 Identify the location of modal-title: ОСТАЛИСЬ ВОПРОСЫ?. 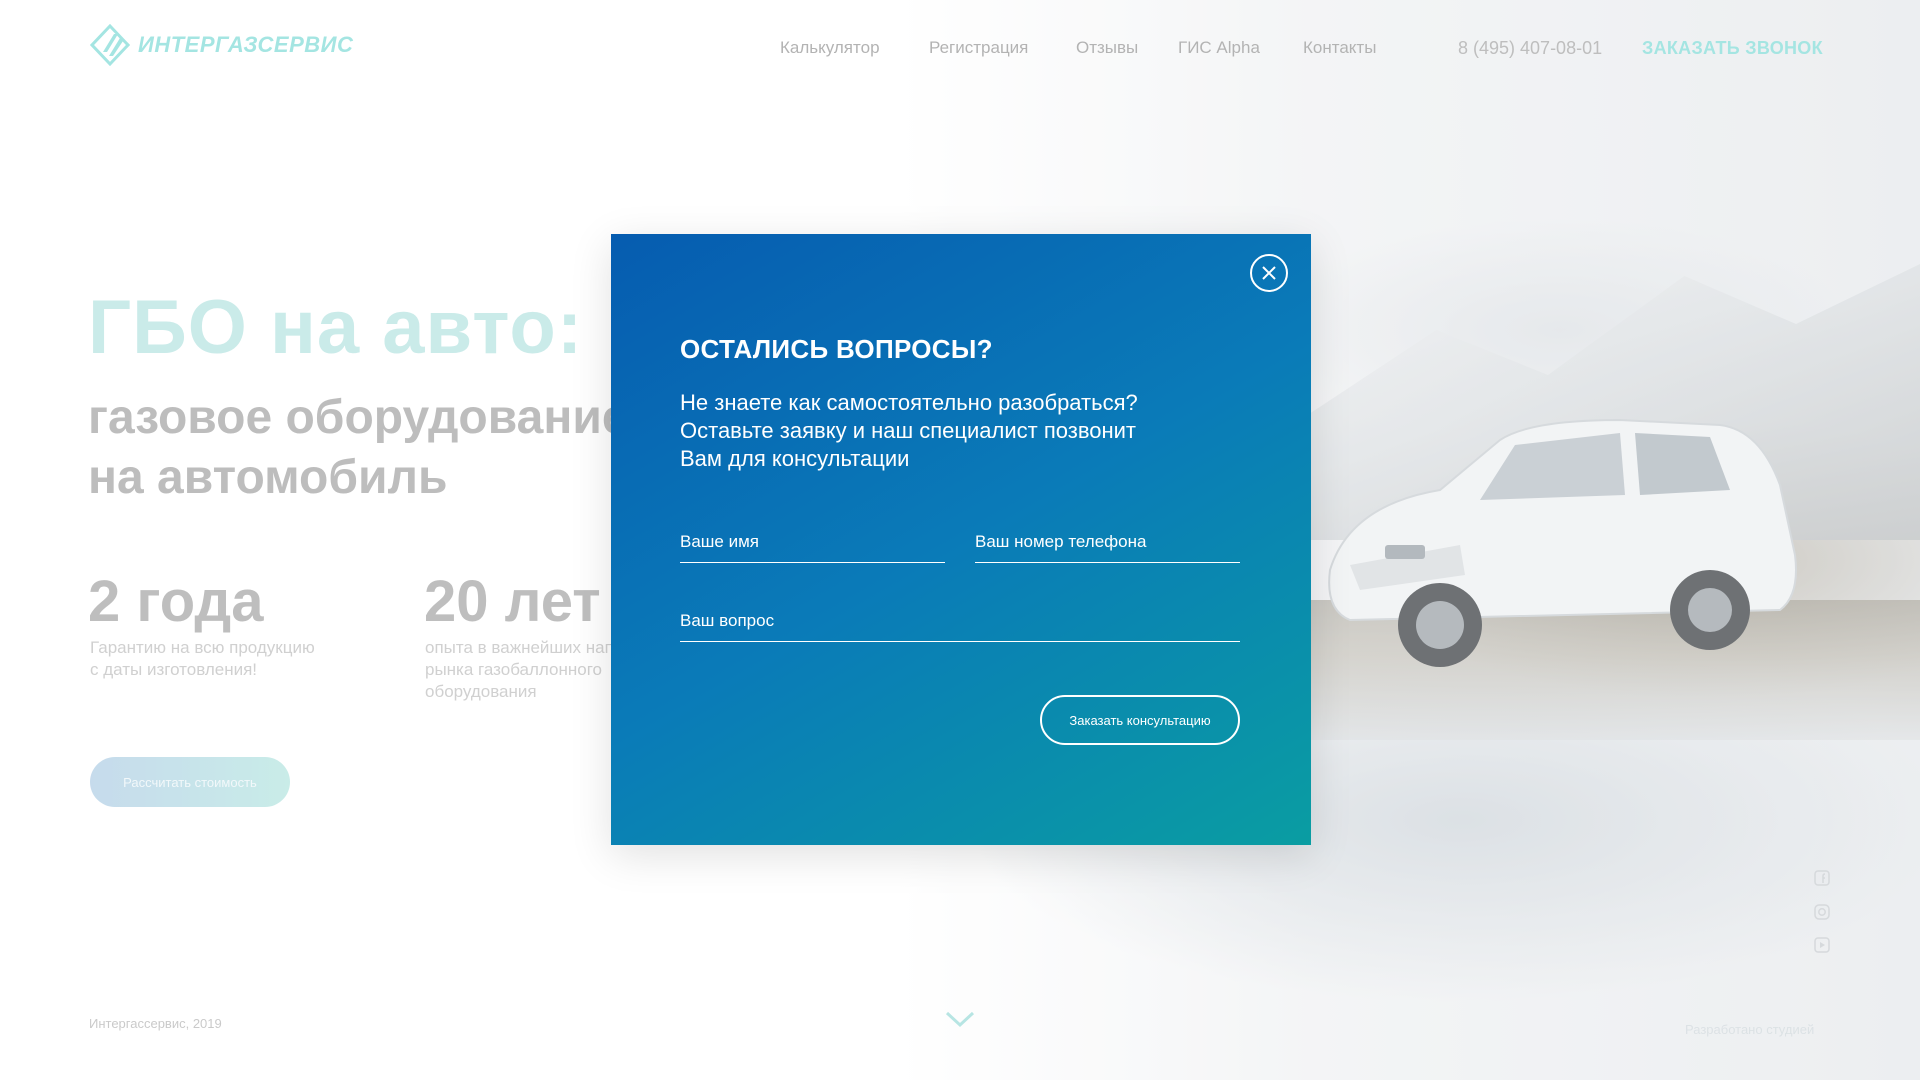
(836, 349).